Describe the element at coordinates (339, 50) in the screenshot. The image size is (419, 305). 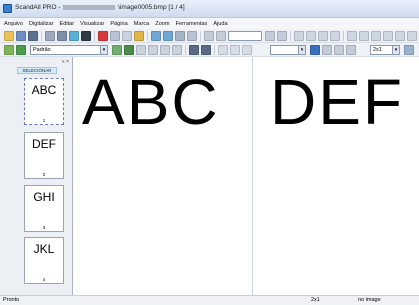
I see `grid-icon` at that location.